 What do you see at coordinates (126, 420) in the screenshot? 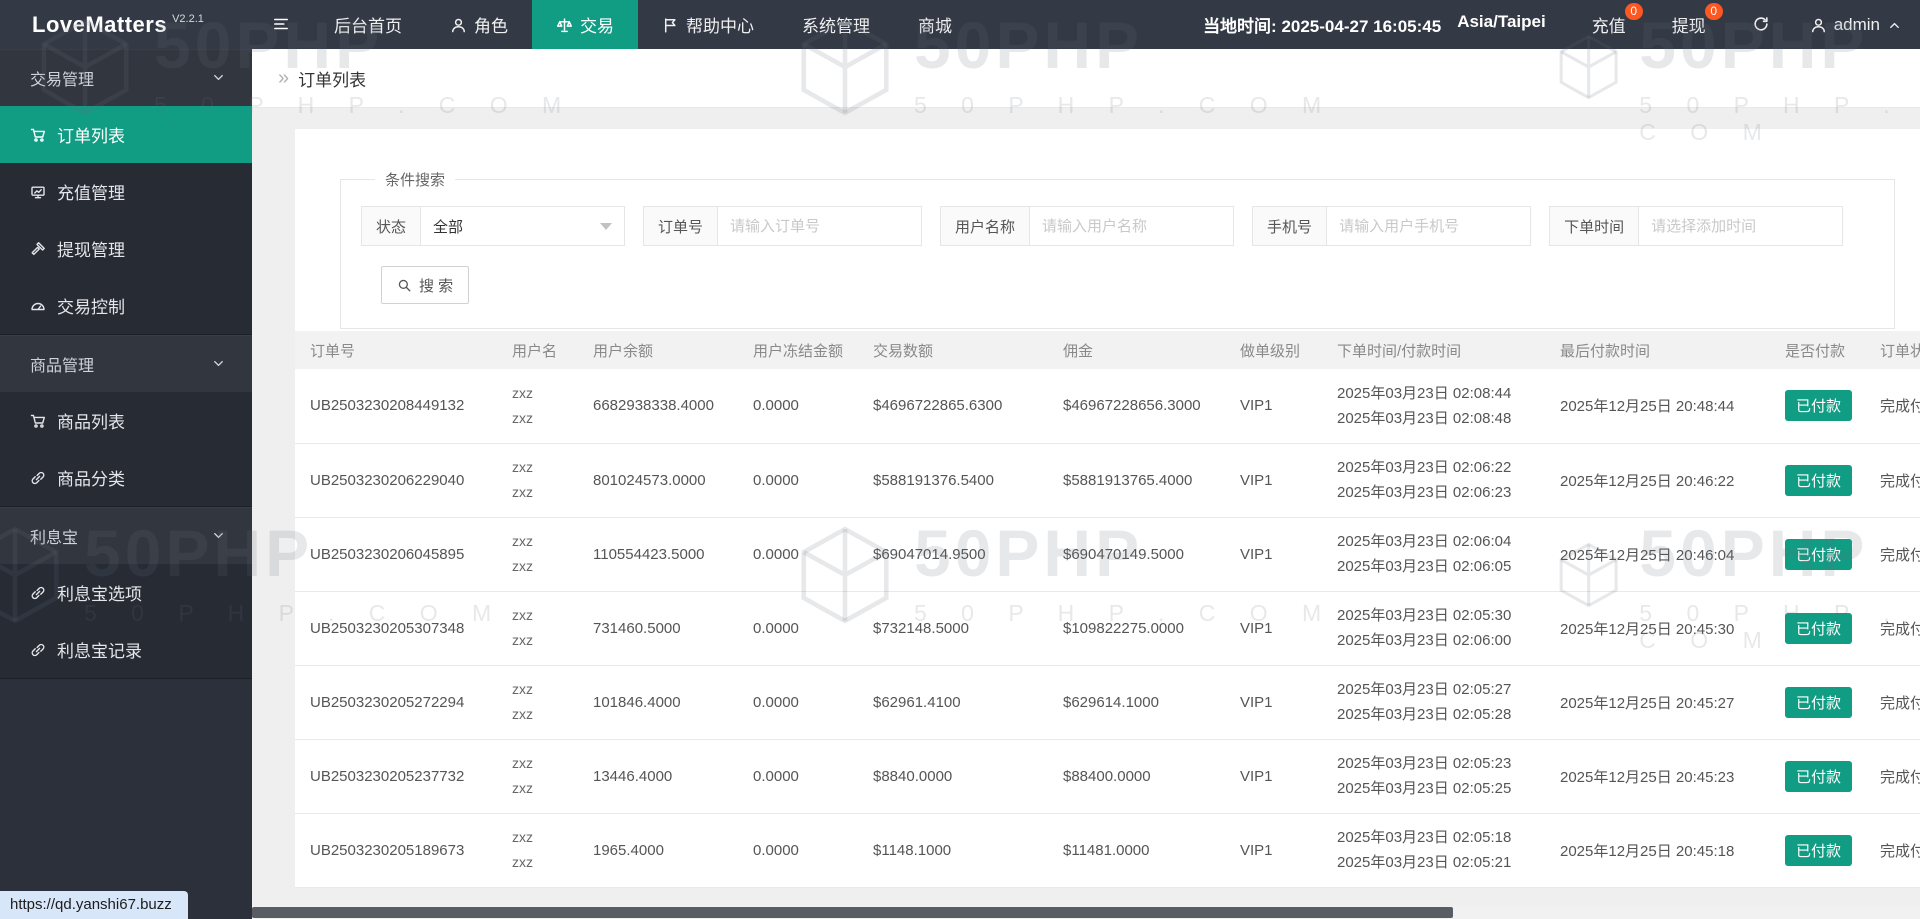
I see `sidebar-item-商品列表: 商品列表` at bounding box center [126, 420].